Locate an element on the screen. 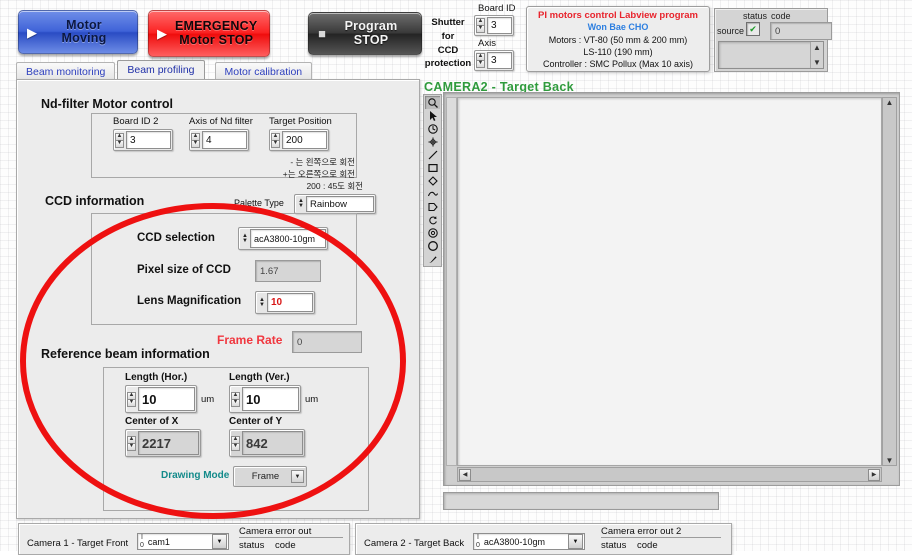 Image resolution: width=912 pixels, height=555 pixels. frame-rate-label: Frame Rate is located at coordinates (250, 340).